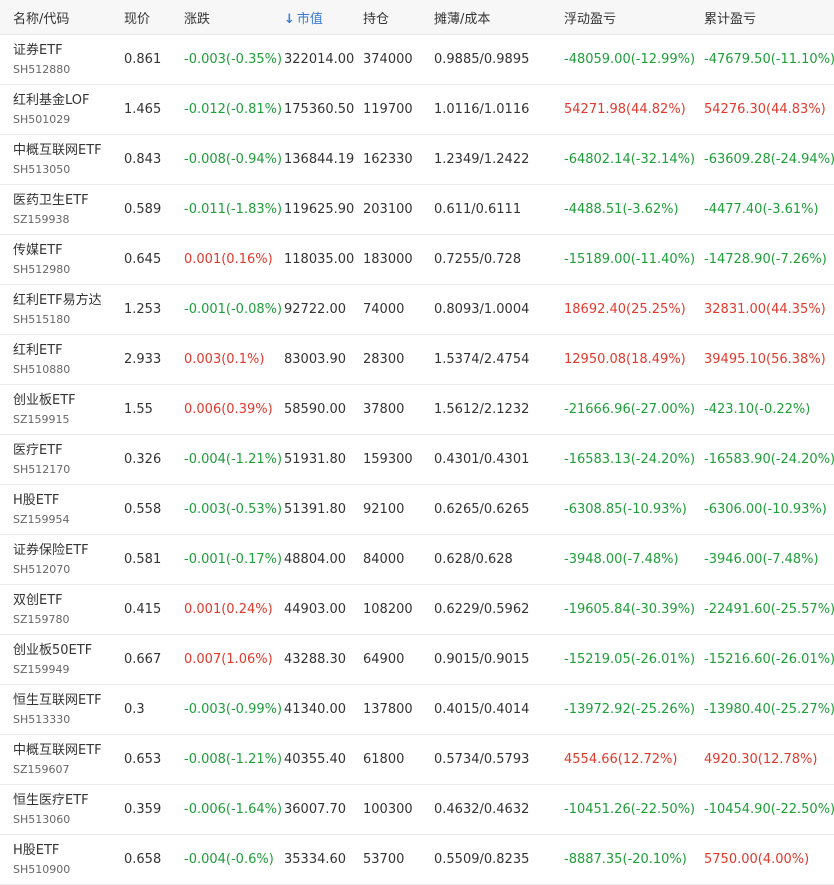 This screenshot has width=834, height=885. Describe the element at coordinates (62, 60) in the screenshot. I see `row-name-code: 证券ETF SH512880` at that location.